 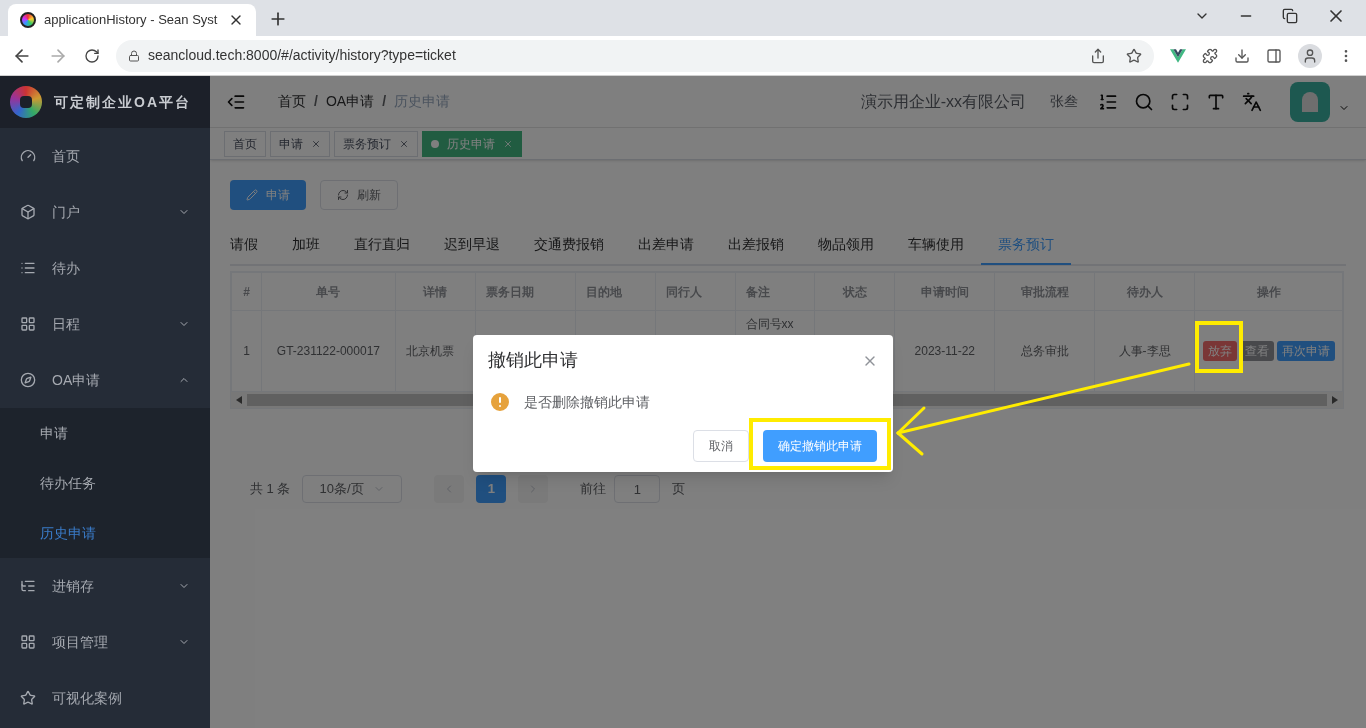 I want to click on table-cell: 人事-李思, so click(x=1144, y=351).